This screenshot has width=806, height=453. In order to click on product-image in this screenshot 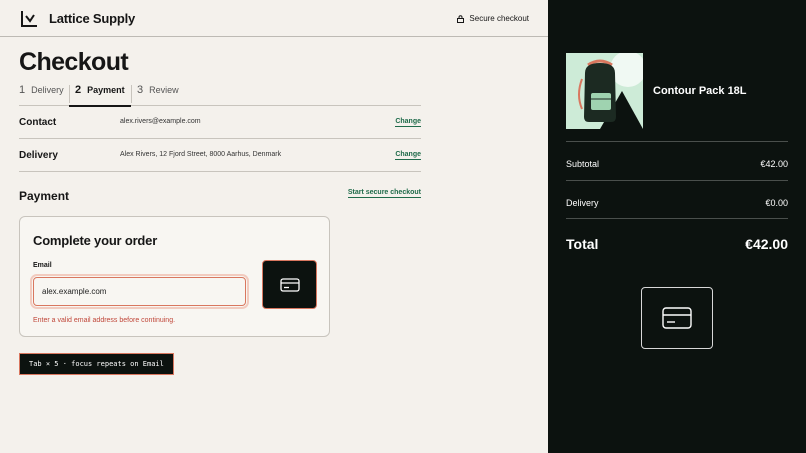, I will do `click(604, 91)`.